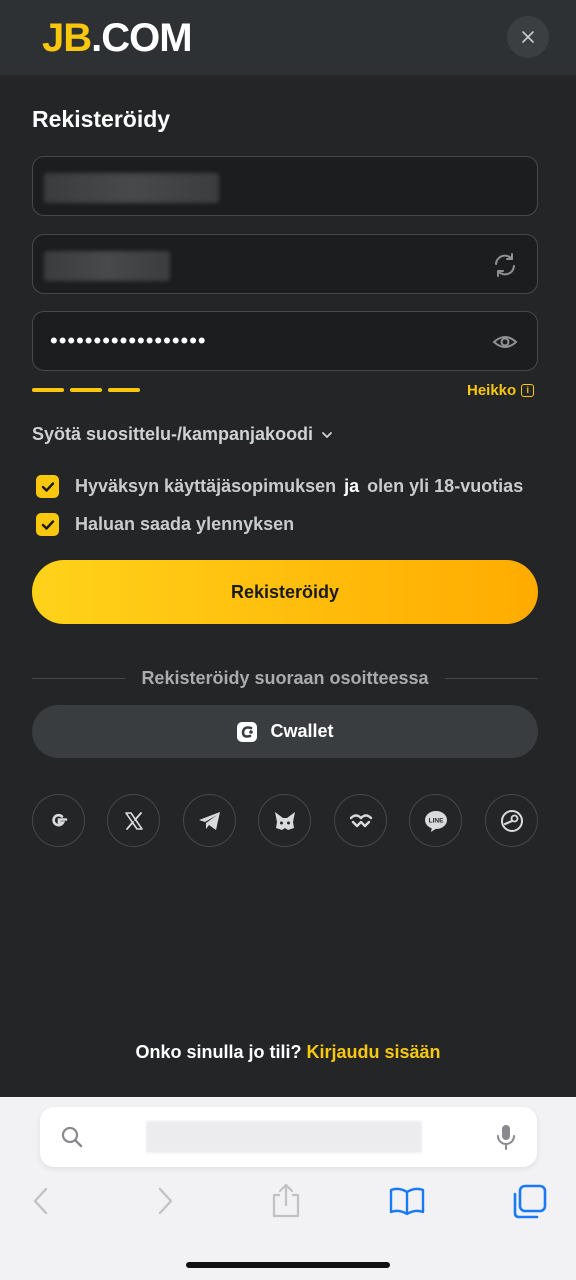 The height and width of the screenshot is (1280, 576). What do you see at coordinates (128, 340) in the screenshot?
I see `password-value: ••••••••••••••••••` at bounding box center [128, 340].